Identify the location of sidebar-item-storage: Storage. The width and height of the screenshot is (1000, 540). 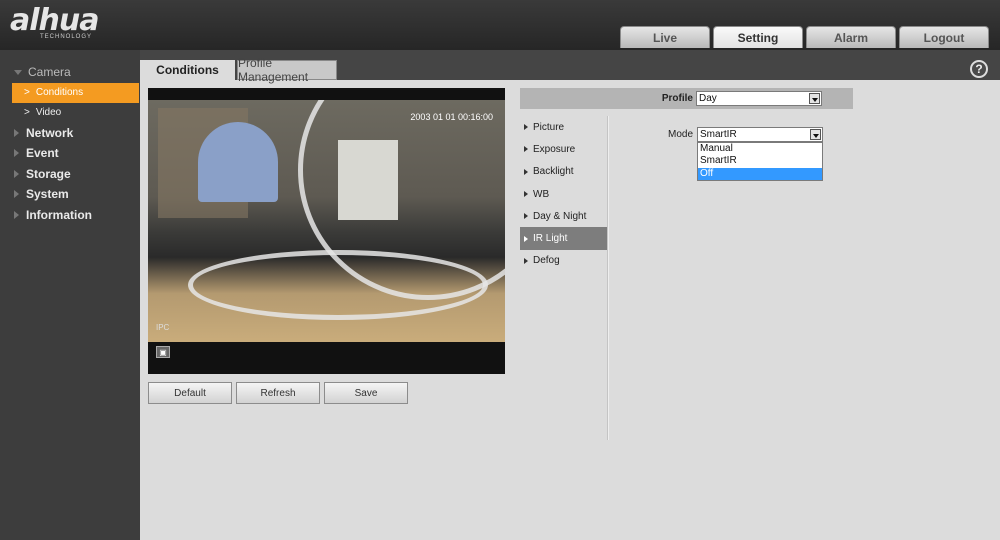
(70, 174).